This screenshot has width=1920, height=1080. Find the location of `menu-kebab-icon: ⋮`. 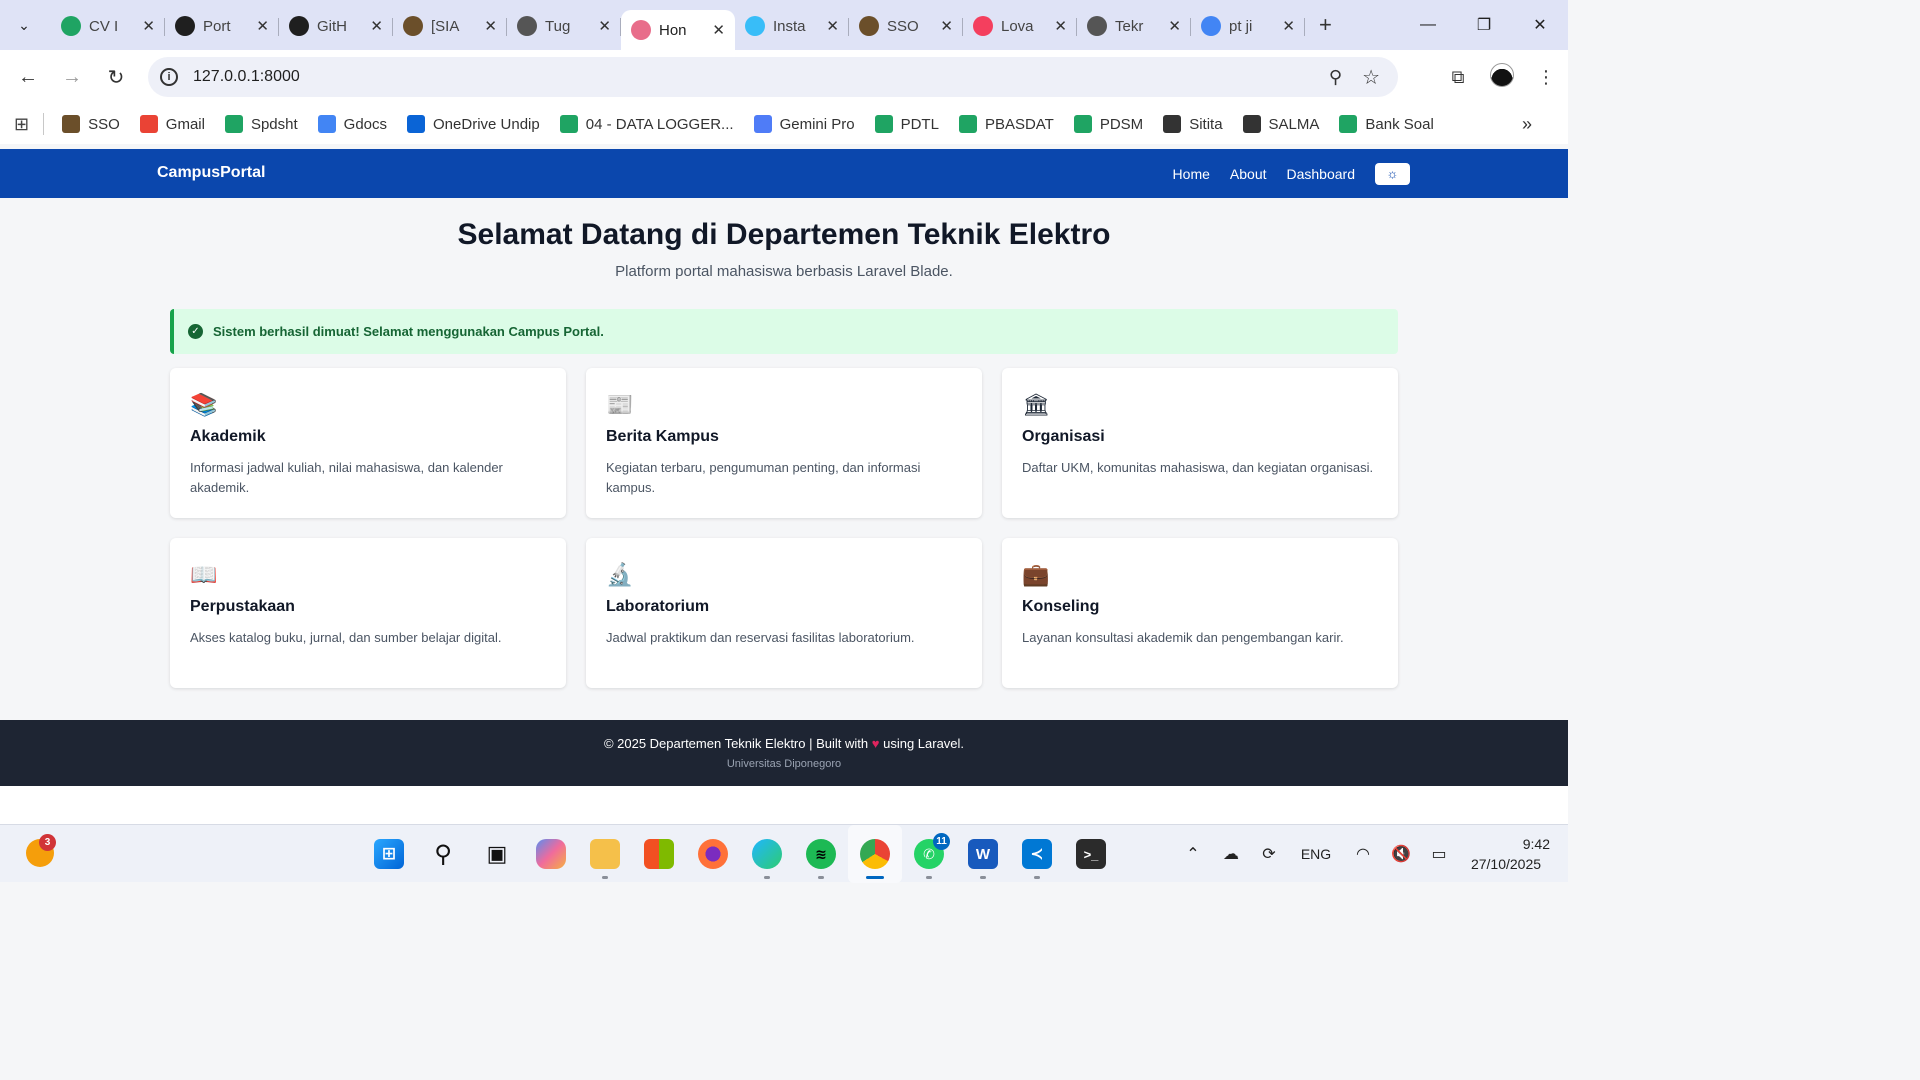

menu-kebab-icon: ⋮ is located at coordinates (1546, 77).